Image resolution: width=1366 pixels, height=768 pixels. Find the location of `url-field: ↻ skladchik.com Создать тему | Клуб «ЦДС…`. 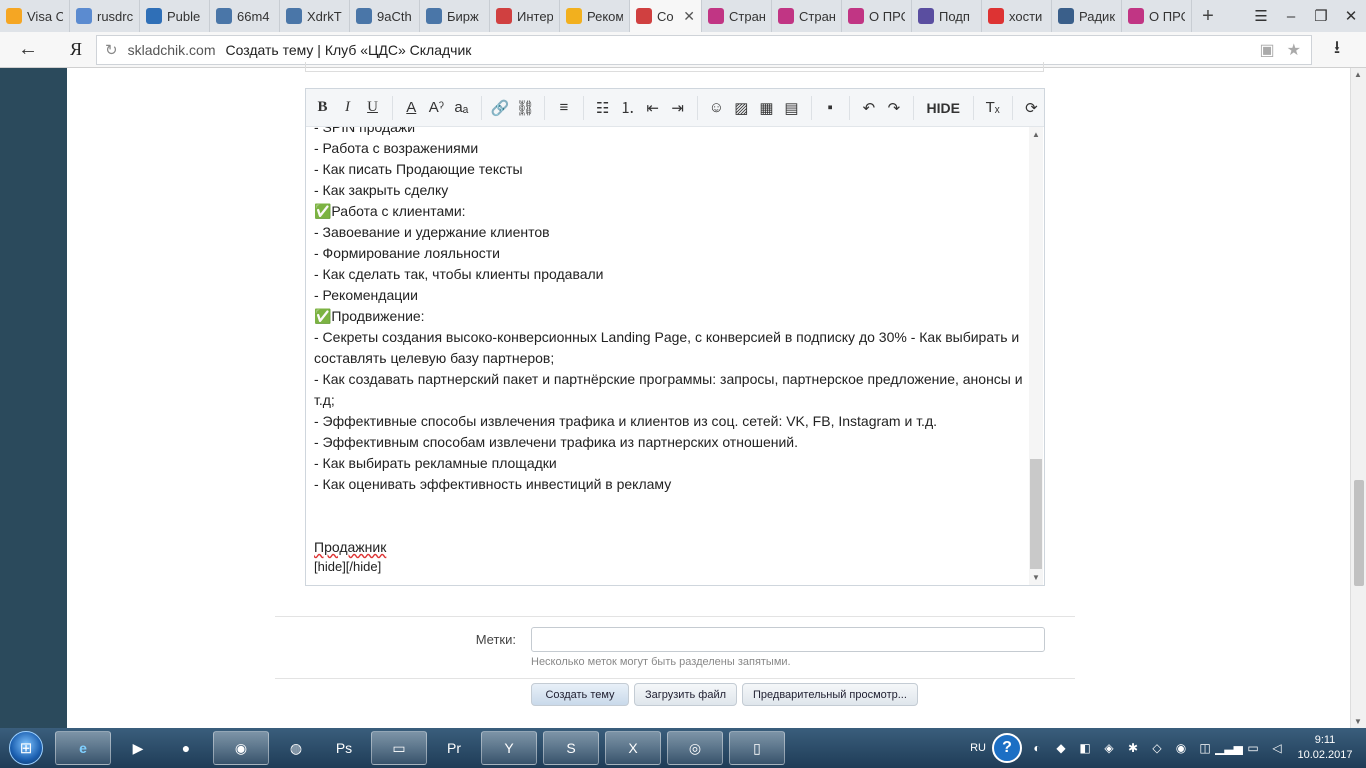

url-field: ↻ skladchik.com Создать тему | Клуб «ЦДС… is located at coordinates (704, 49).